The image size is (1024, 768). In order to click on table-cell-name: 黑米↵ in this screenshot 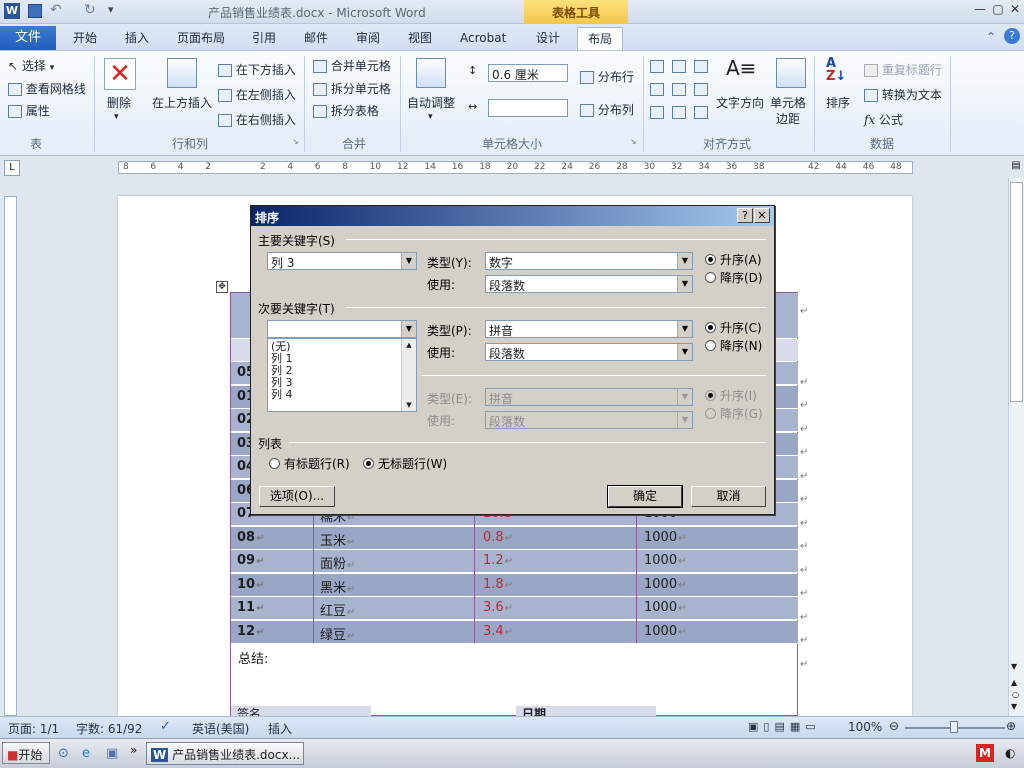, I will do `click(337, 586)`.